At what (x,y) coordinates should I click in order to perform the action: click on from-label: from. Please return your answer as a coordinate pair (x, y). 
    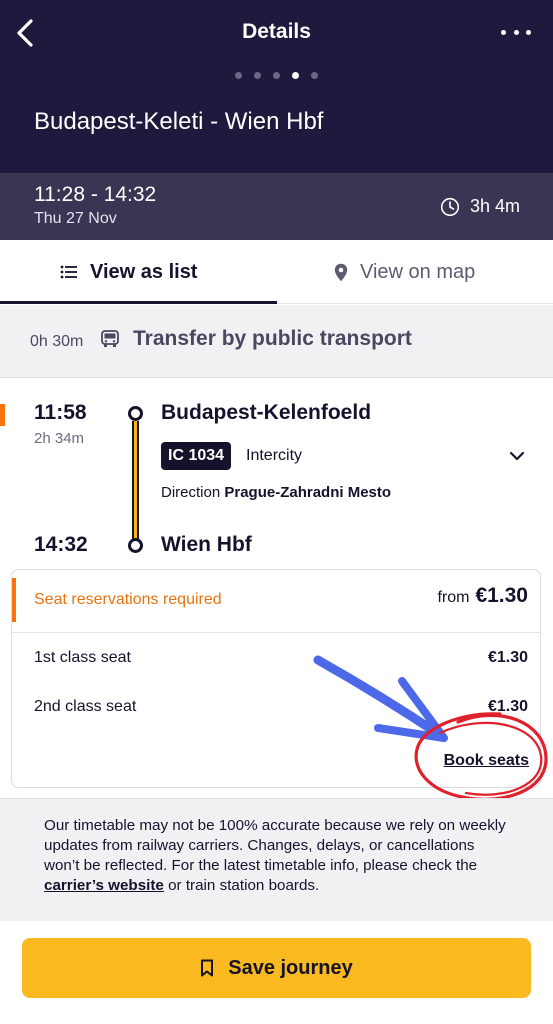
    Looking at the image, I should click on (453, 597).